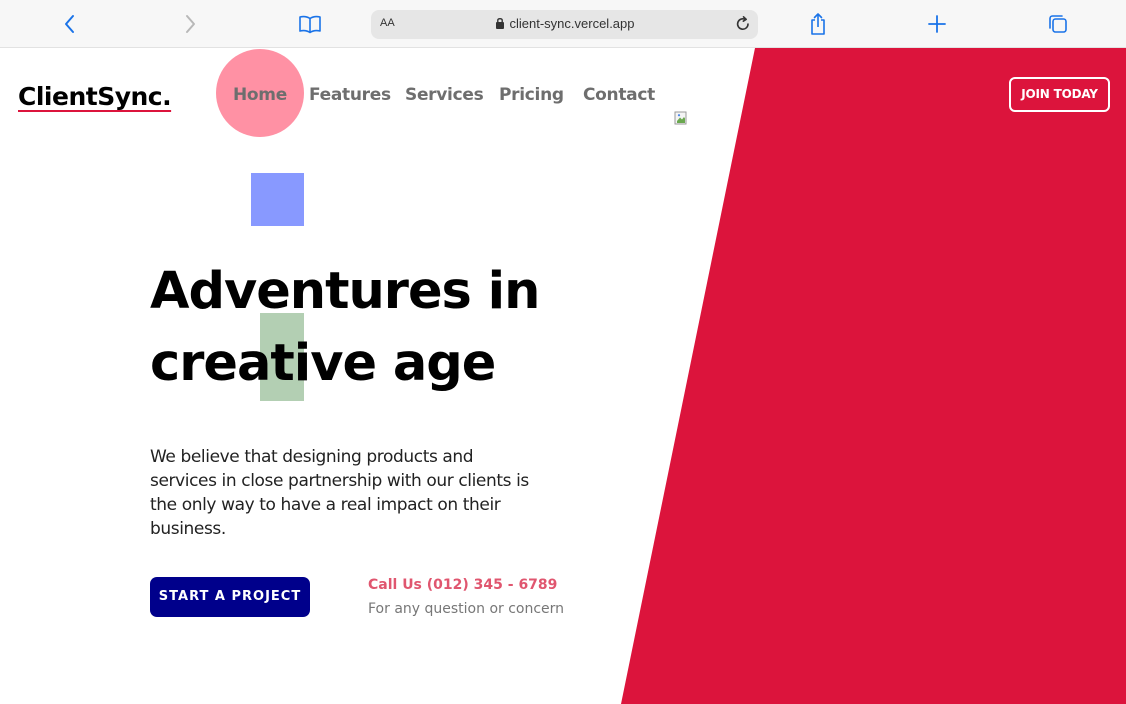 The height and width of the screenshot is (704, 1126). Describe the element at coordinates (95, 96) in the screenshot. I see `brand-logo: ClientSync.` at that location.